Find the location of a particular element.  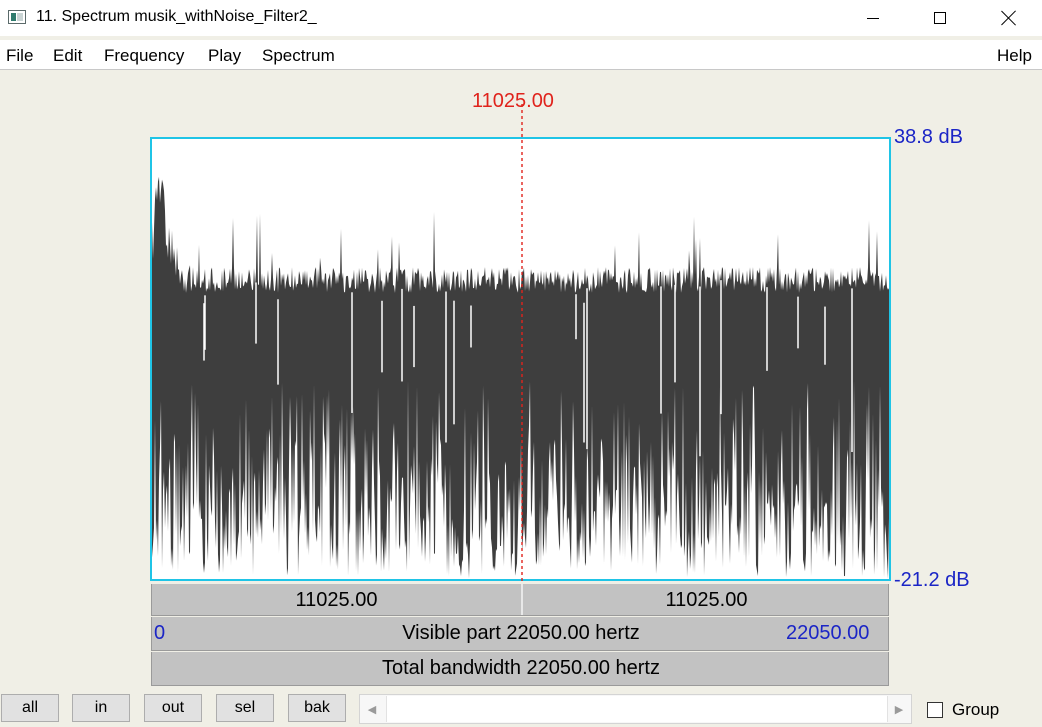

bottom-toolbar: all in out sel bak ◀ ▶ Group is located at coordinates (521, 708).